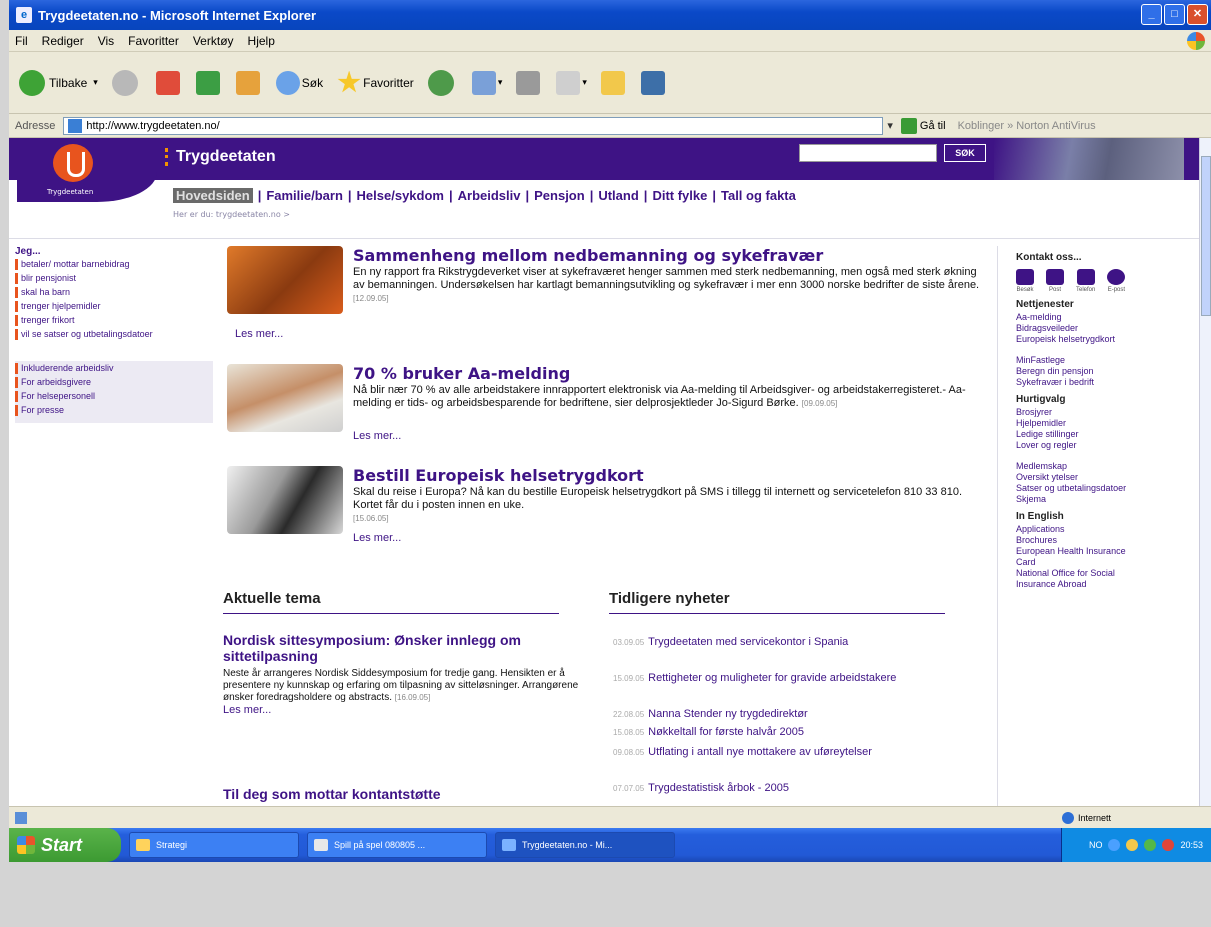 Image resolution: width=1211 pixels, height=927 pixels. What do you see at coordinates (1106, 328) in the screenshot?
I see `right-link: Bidragsveileder` at bounding box center [1106, 328].